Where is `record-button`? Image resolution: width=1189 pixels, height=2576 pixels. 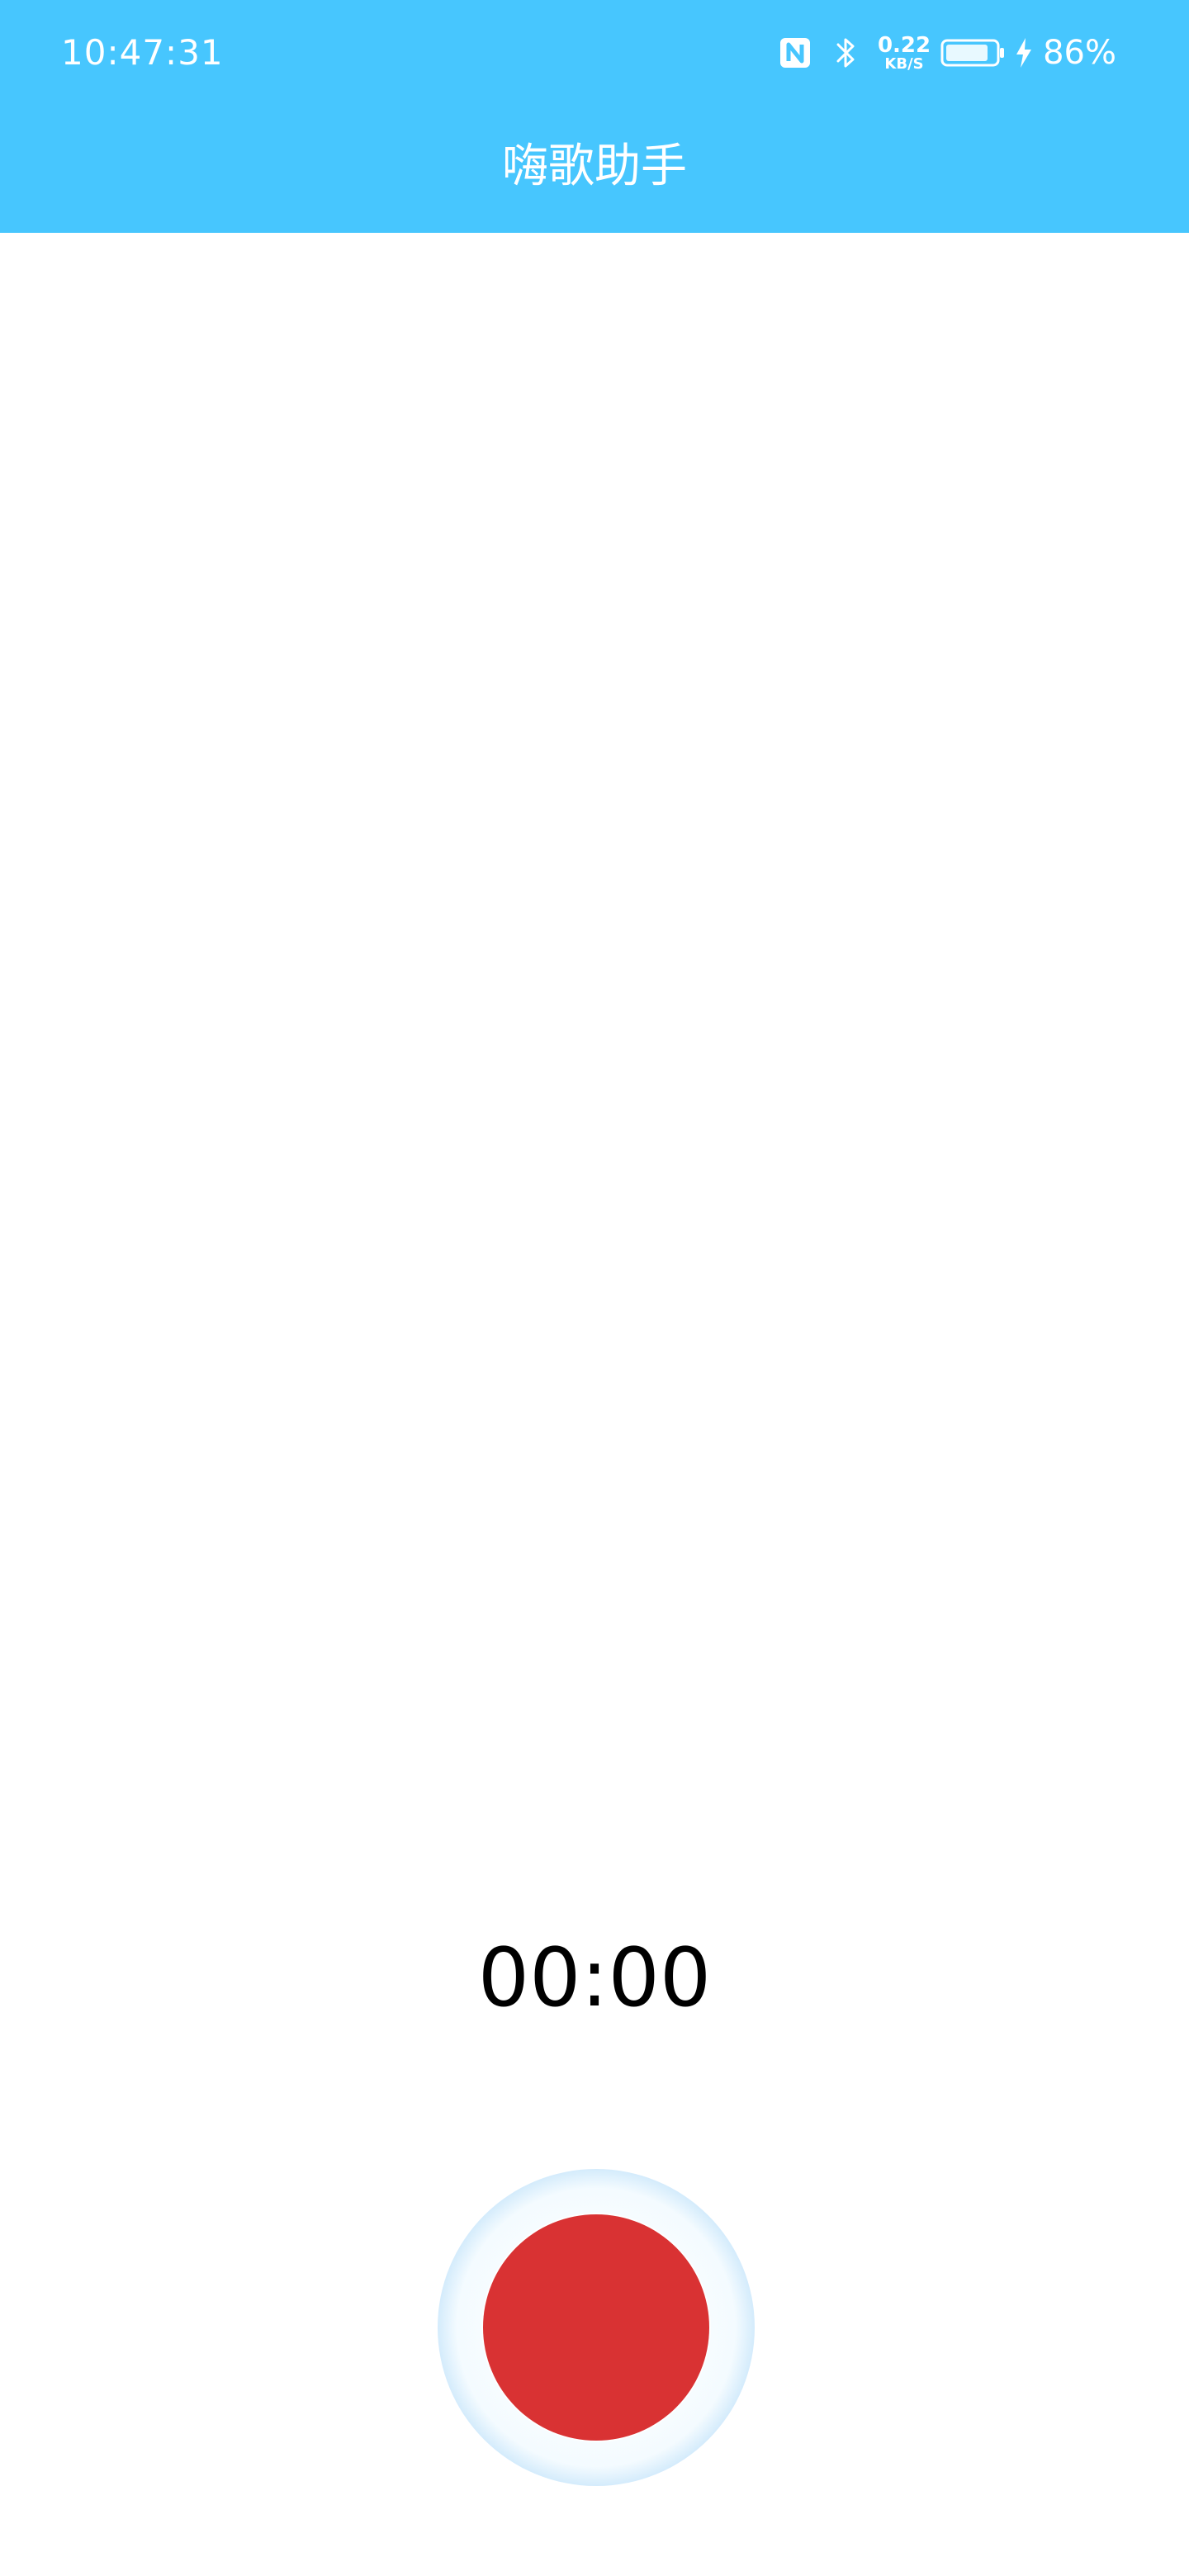
record-button is located at coordinates (596, 2327).